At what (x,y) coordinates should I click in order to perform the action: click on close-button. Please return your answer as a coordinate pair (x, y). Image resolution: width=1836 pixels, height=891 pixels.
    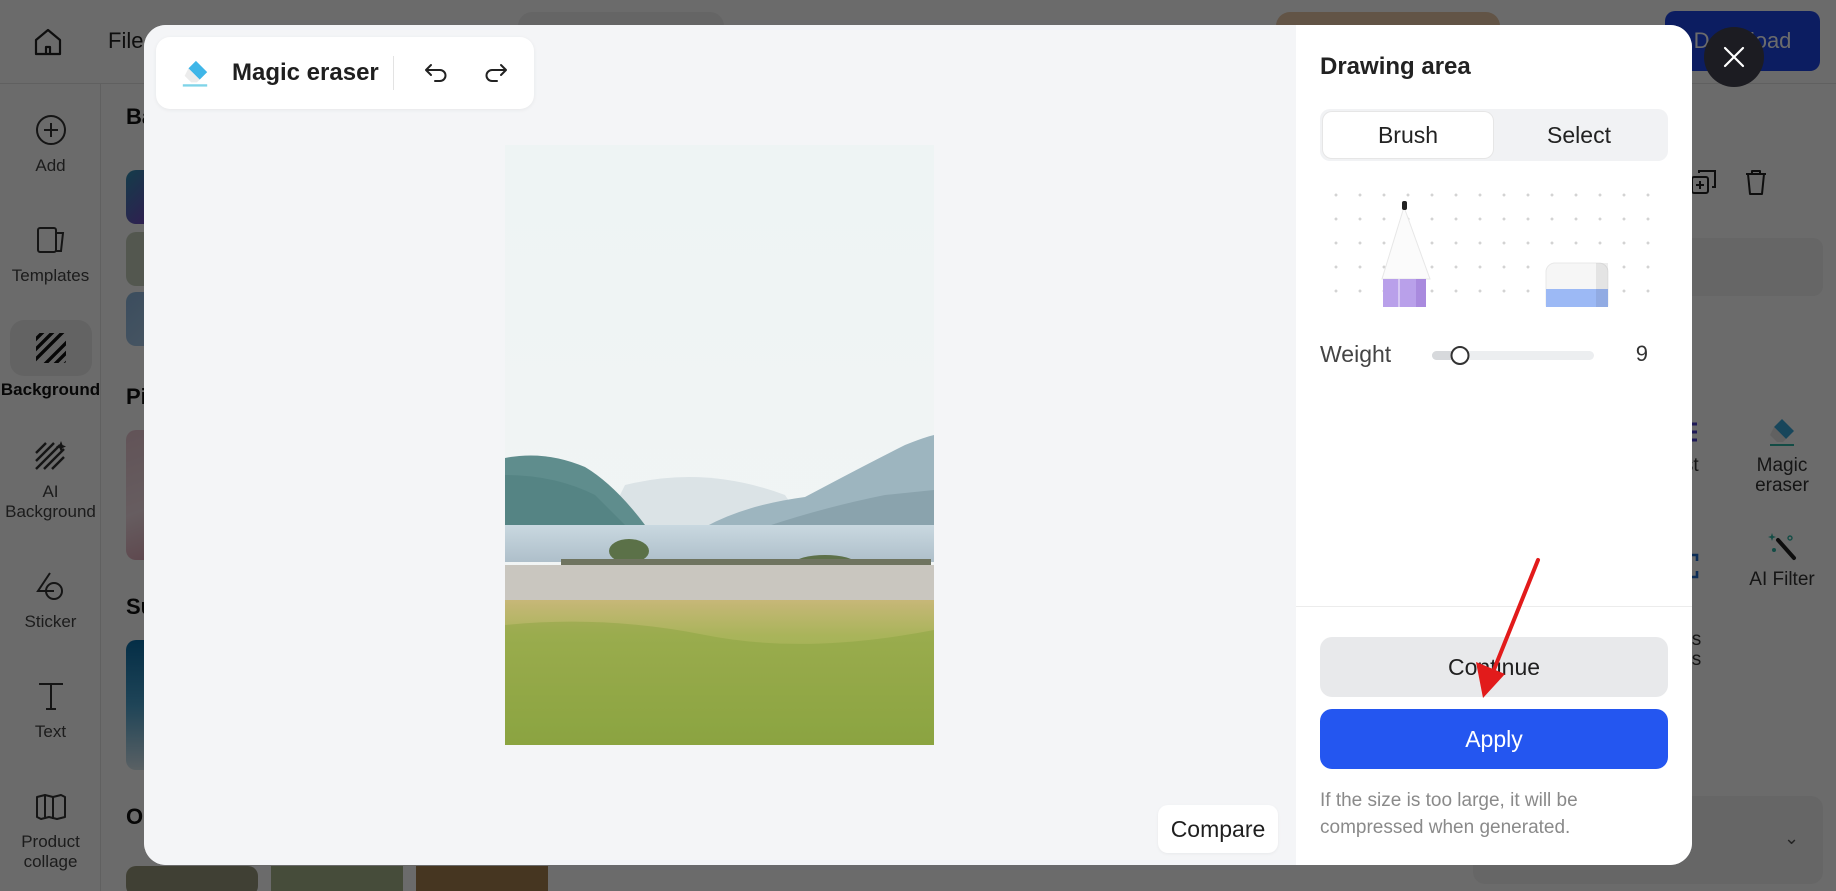
    Looking at the image, I should click on (1734, 57).